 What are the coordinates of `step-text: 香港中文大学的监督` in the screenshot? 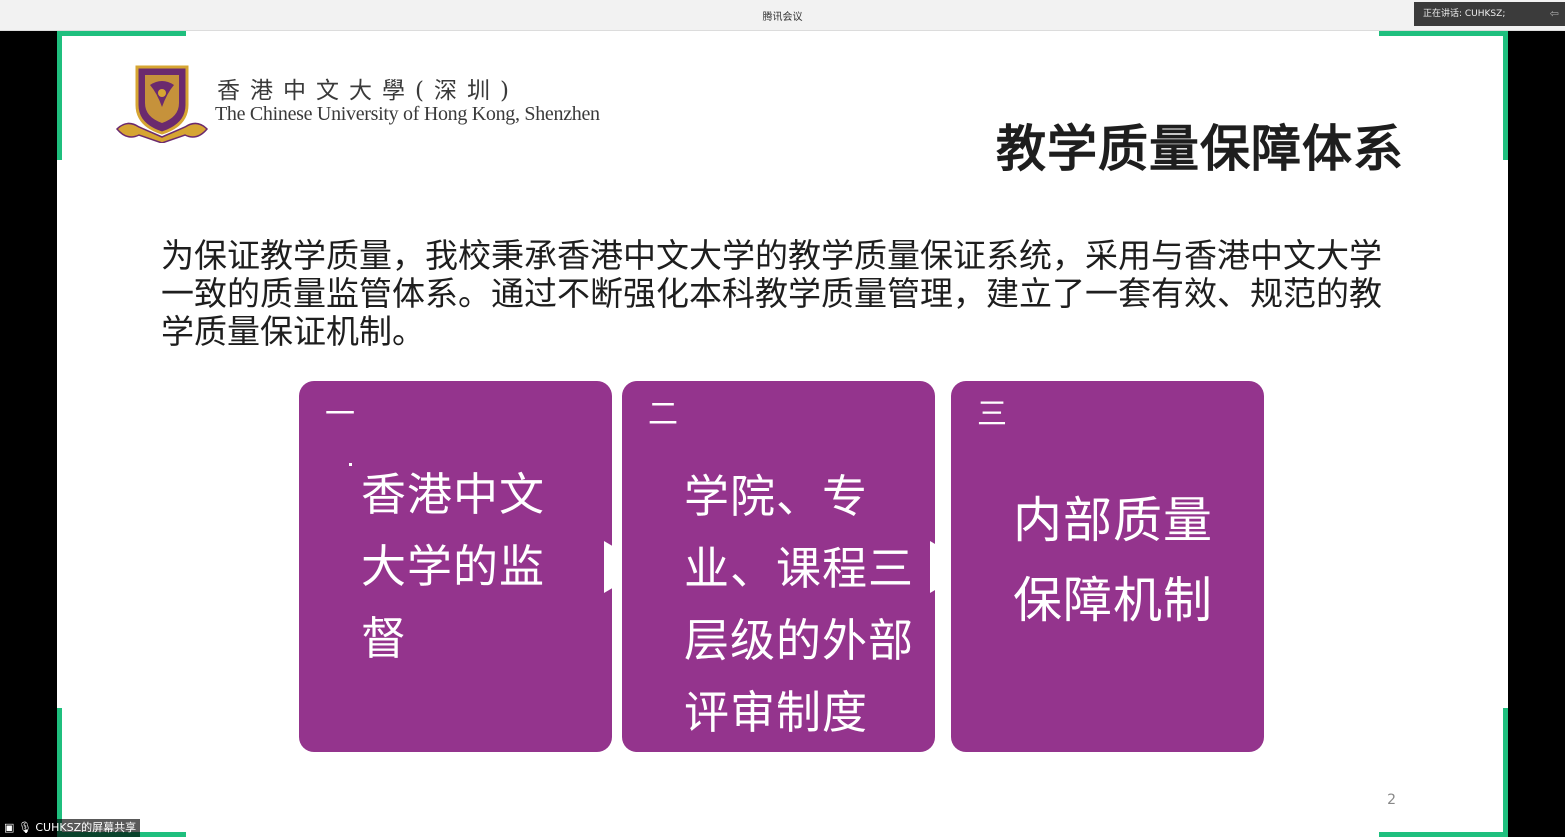 It's located at (453, 566).